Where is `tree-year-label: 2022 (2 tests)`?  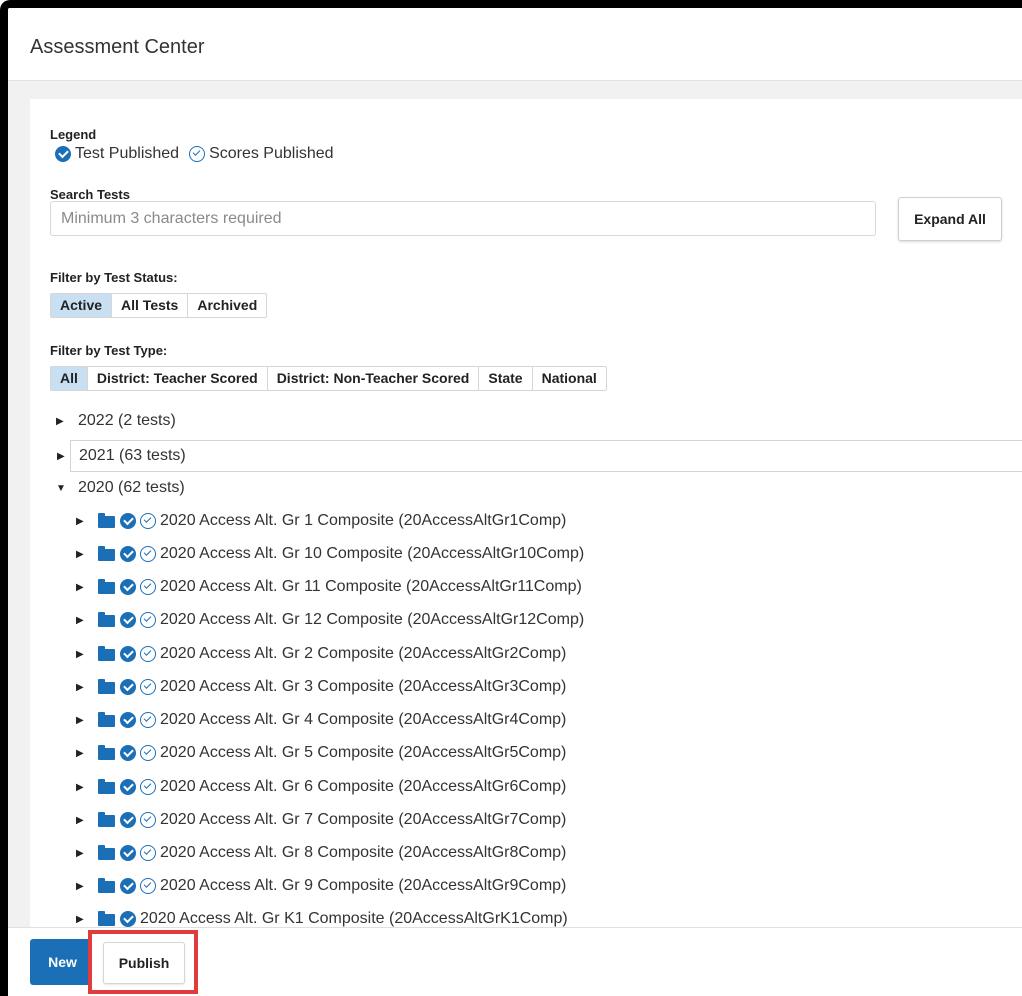 tree-year-label: 2022 (2 tests) is located at coordinates (127, 420).